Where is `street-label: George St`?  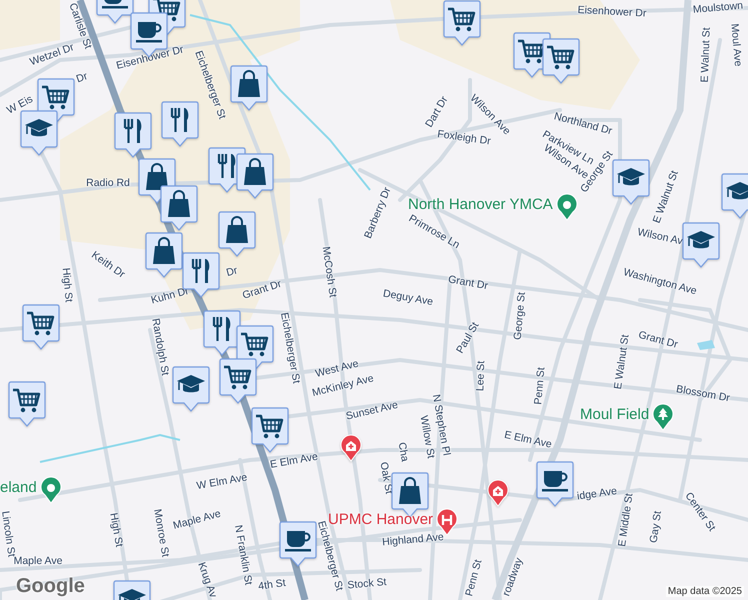
street-label: George St is located at coordinates (520, 316).